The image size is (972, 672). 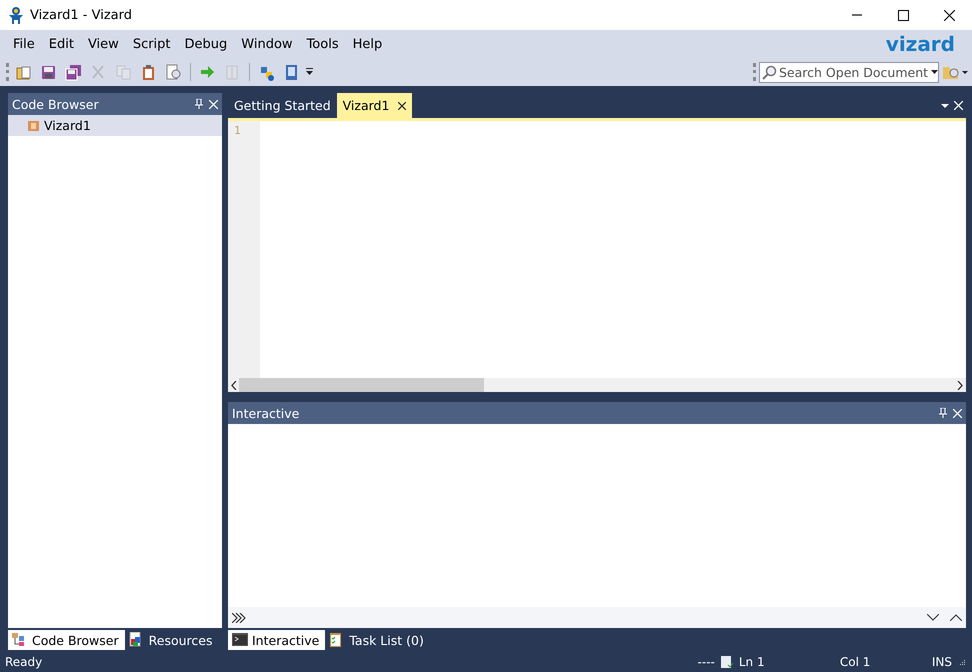 I want to click on scroll-right-icon, so click(x=960, y=385).